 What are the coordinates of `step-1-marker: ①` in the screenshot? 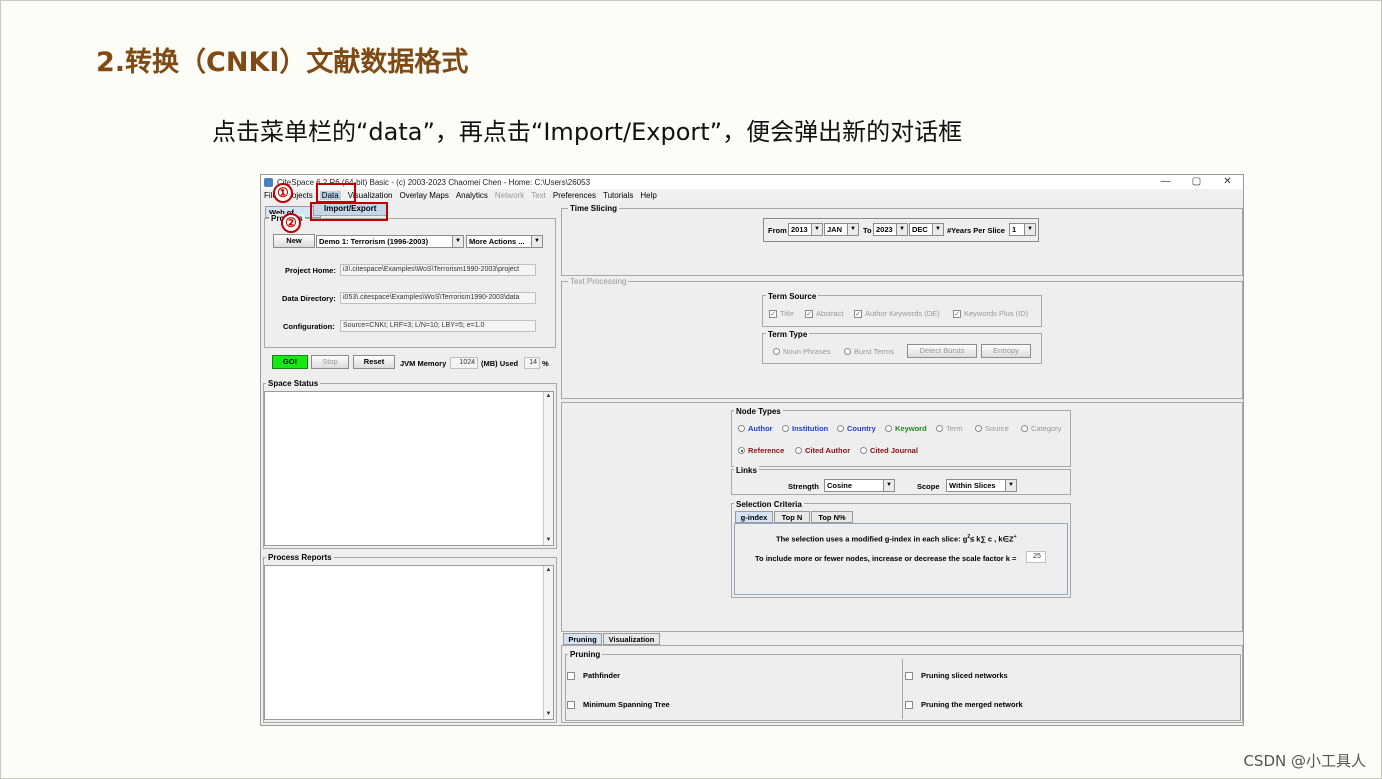 It's located at (283, 193).